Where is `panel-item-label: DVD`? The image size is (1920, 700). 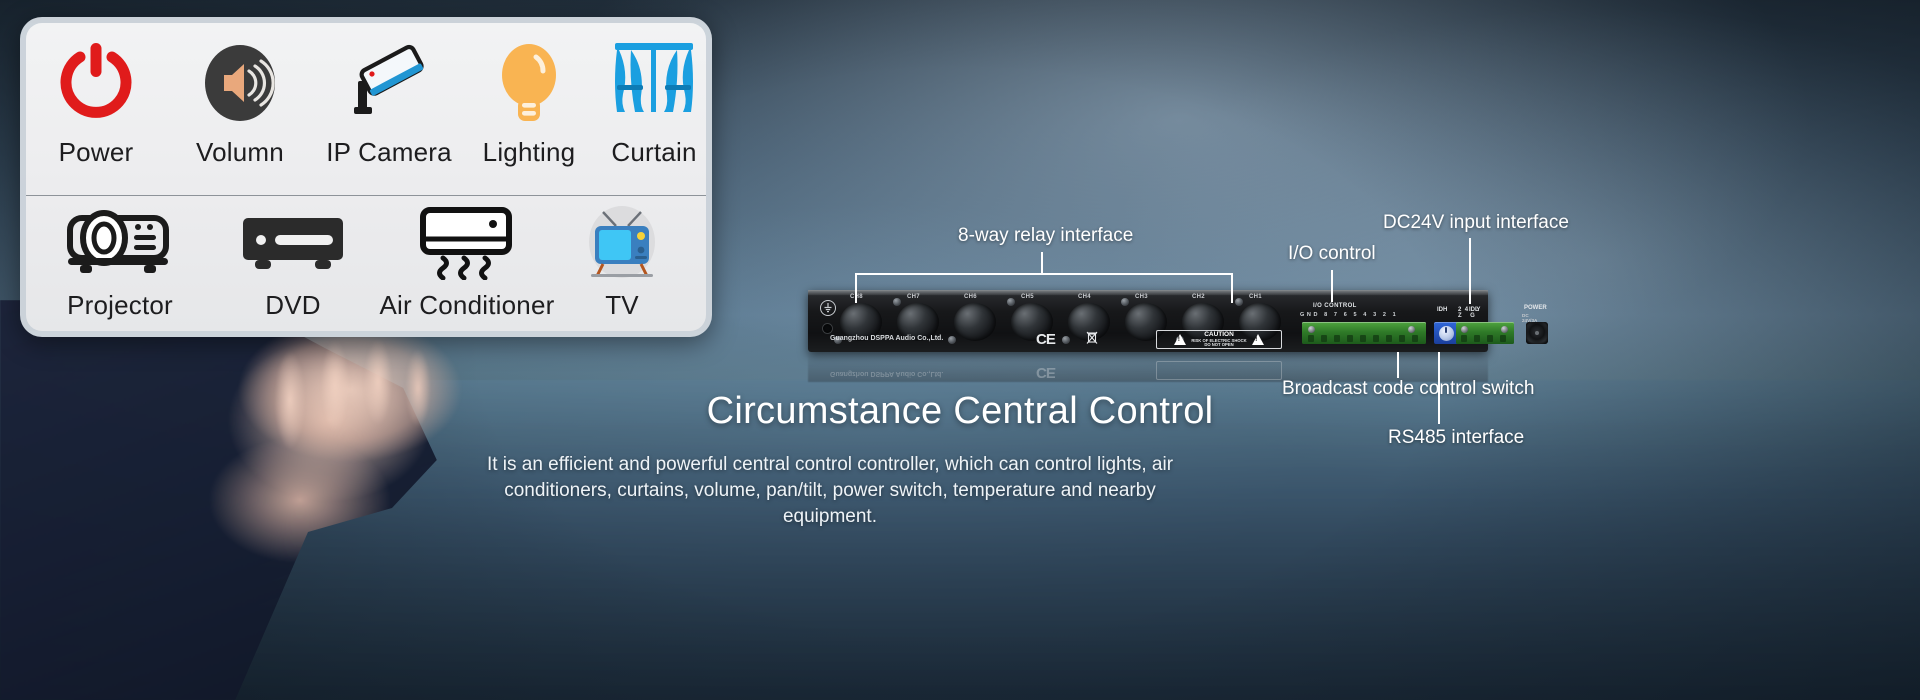 panel-item-label: DVD is located at coordinates (293, 305).